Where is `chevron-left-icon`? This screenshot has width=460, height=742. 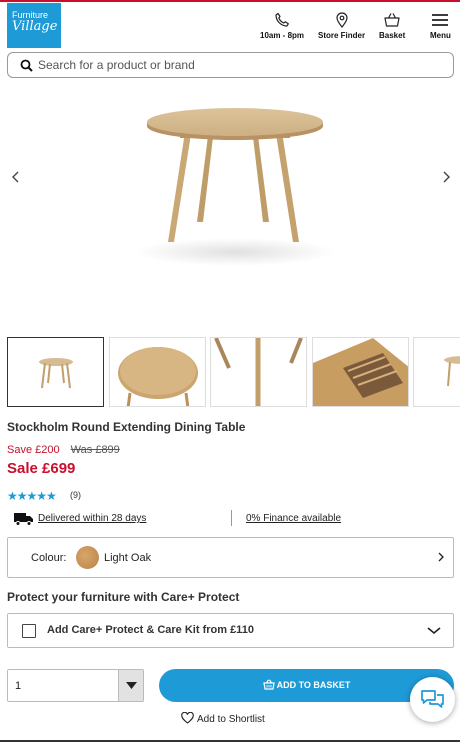
chevron-left-icon is located at coordinates (16, 177).